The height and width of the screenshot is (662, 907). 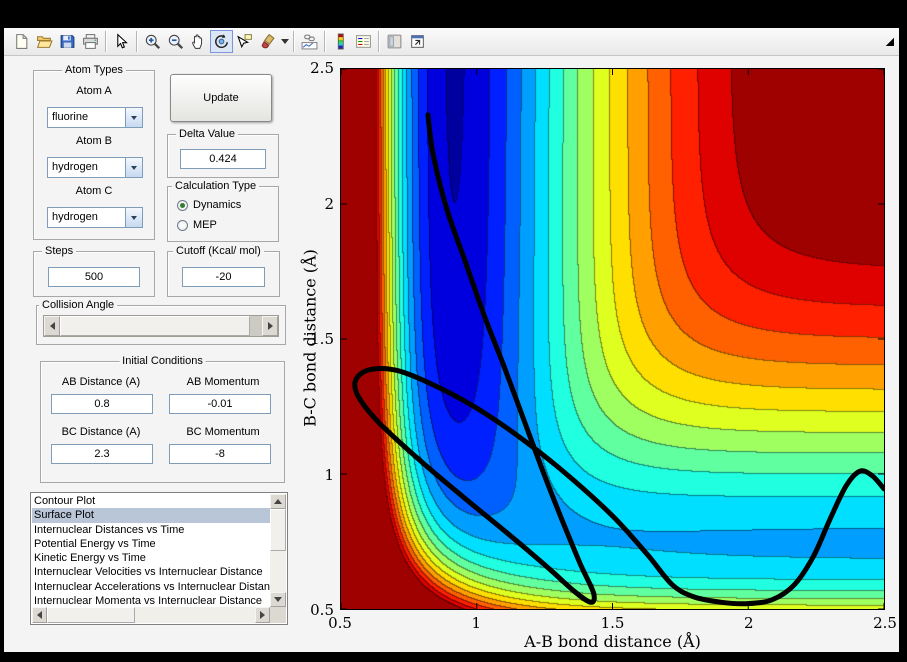 What do you see at coordinates (151, 544) in the screenshot?
I see `list-item: Potential Energy vs Time` at bounding box center [151, 544].